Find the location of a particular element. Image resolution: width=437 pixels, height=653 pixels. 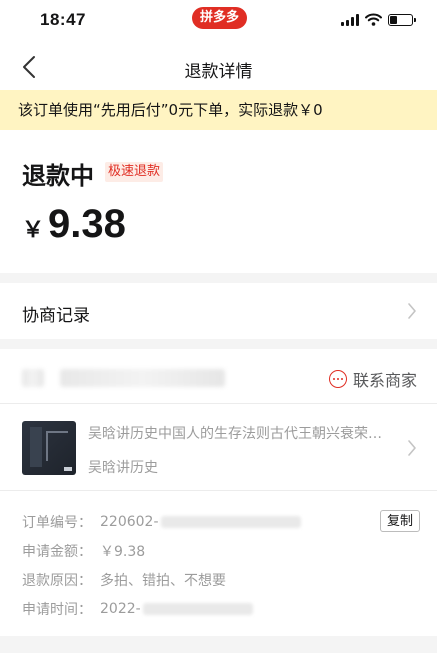

fast-refund-tag: 极速退款 is located at coordinates (134, 172).